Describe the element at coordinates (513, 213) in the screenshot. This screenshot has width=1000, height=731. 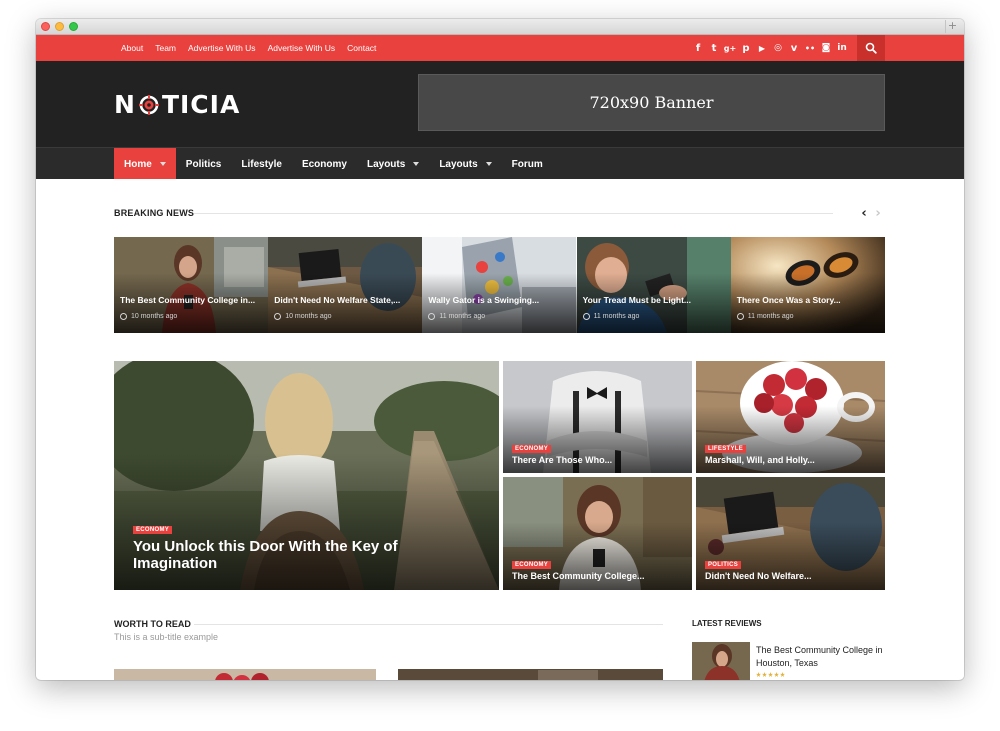
I see `section-divider` at that location.